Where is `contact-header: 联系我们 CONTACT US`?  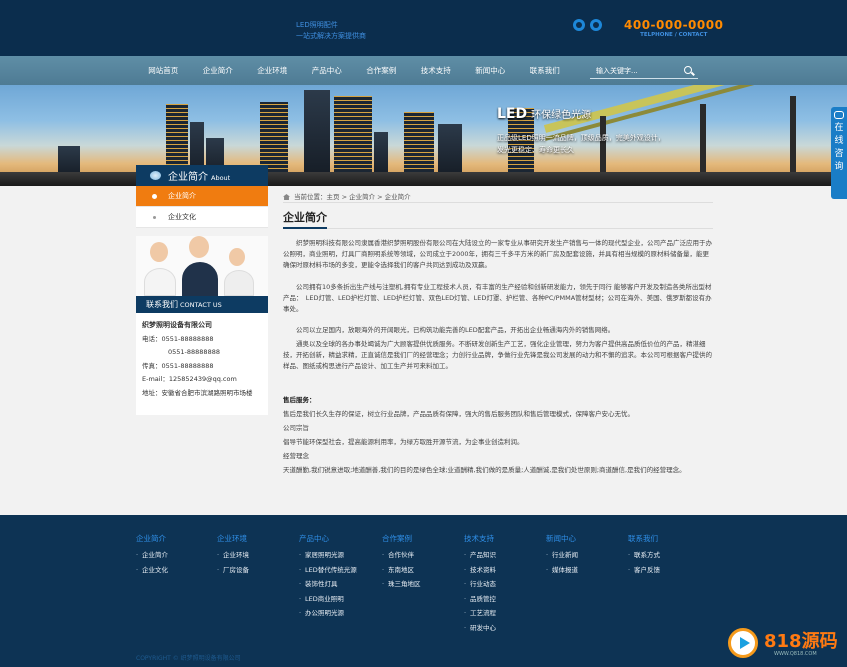
contact-header: 联系我们 CONTACT US is located at coordinates (202, 304).